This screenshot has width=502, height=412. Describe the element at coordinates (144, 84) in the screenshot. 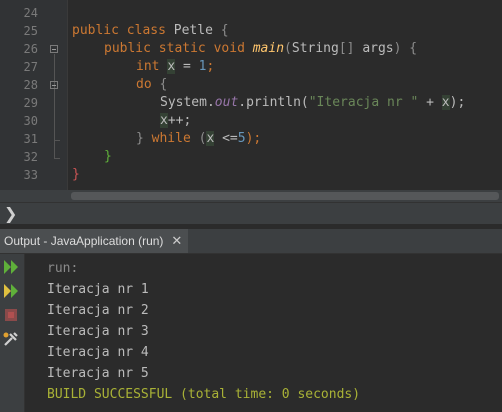

I see `keyword: do` at that location.